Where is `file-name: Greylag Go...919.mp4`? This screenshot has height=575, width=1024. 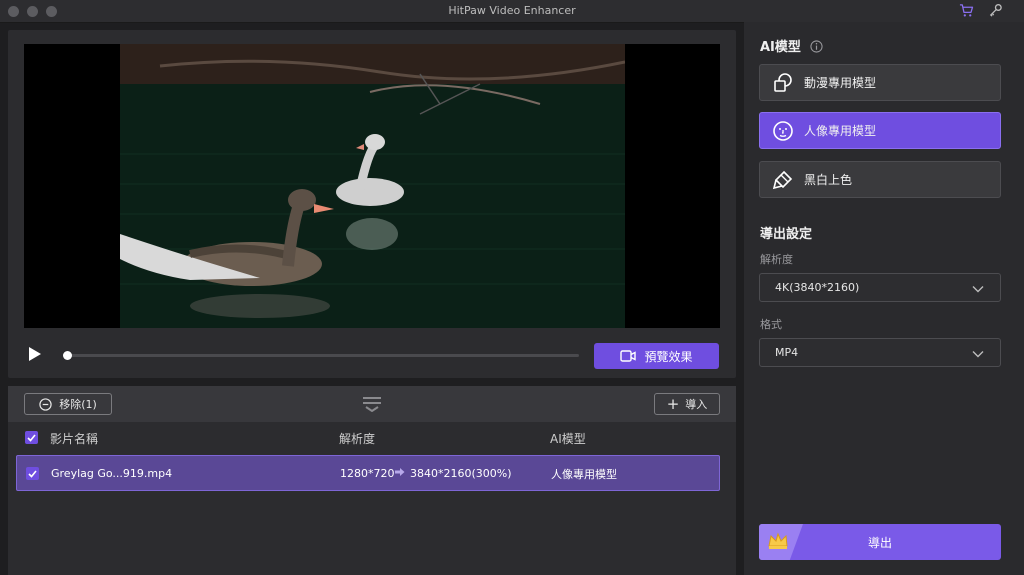
file-name: Greylag Go...919.mp4 is located at coordinates (112, 473).